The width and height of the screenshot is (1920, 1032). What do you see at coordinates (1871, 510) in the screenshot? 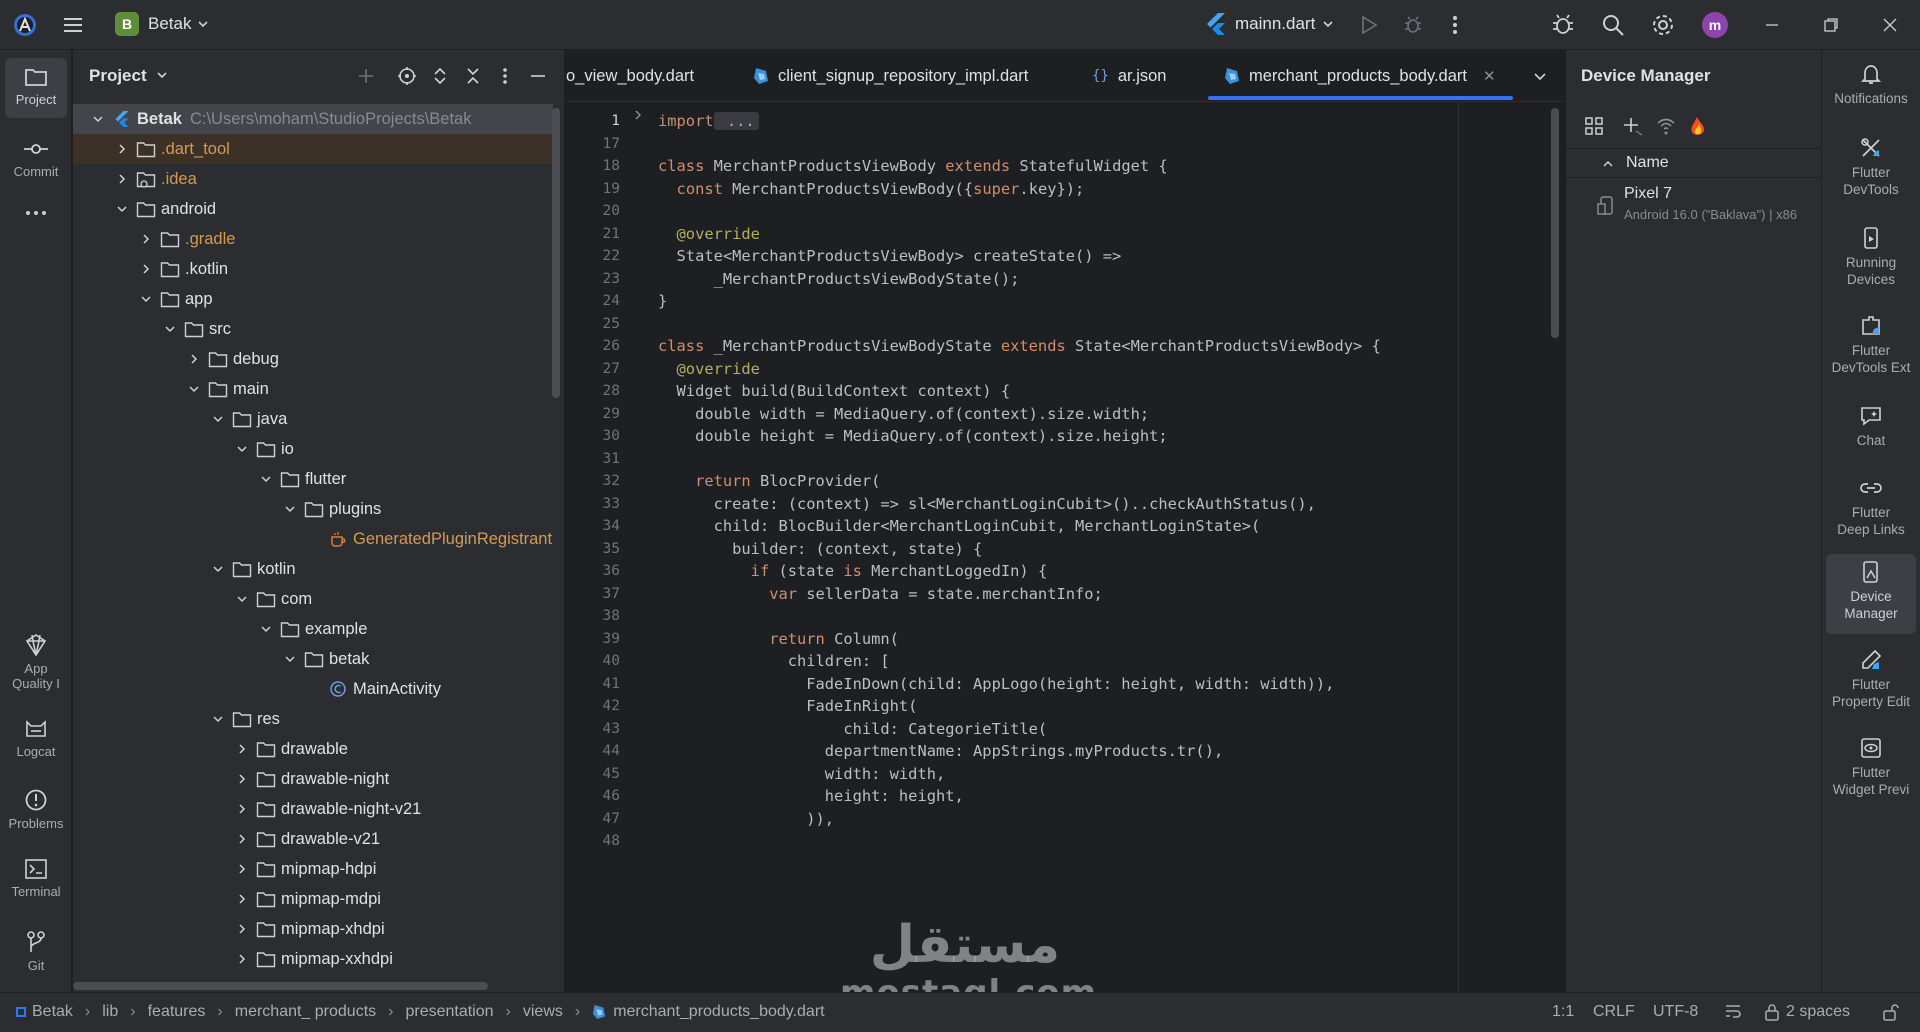
I see `tool-flutter-deep-links-button: Flutter Deep Links` at bounding box center [1871, 510].